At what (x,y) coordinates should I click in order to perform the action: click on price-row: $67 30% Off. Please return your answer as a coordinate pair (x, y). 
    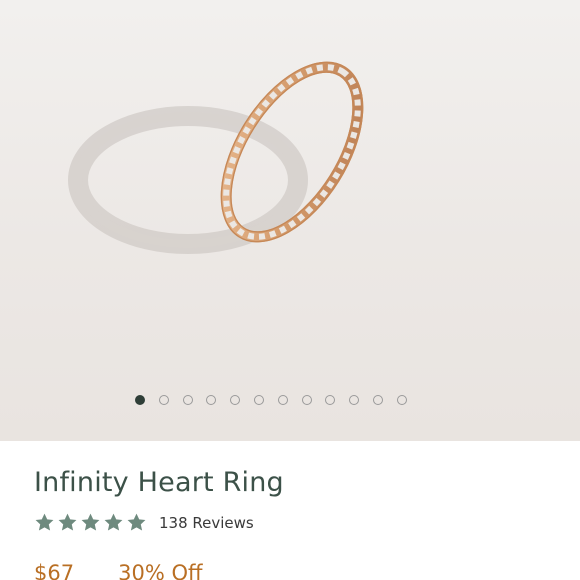
    Looking at the image, I should click on (118, 570).